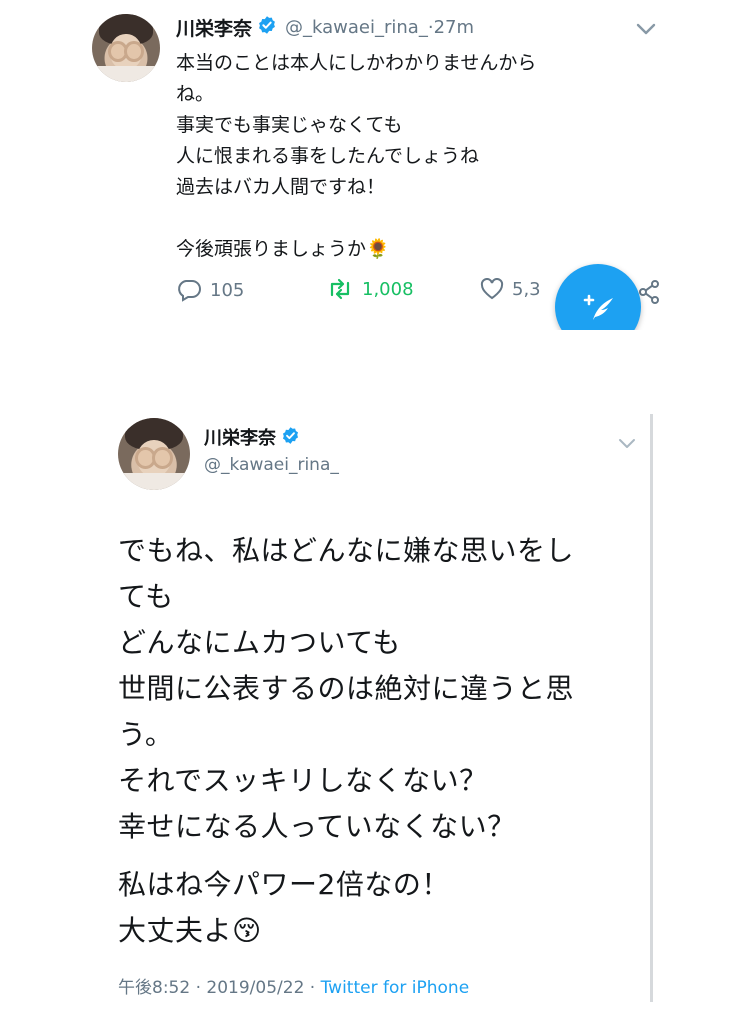 The width and height of the screenshot is (750, 1023). I want to click on divider, so click(651, 708).